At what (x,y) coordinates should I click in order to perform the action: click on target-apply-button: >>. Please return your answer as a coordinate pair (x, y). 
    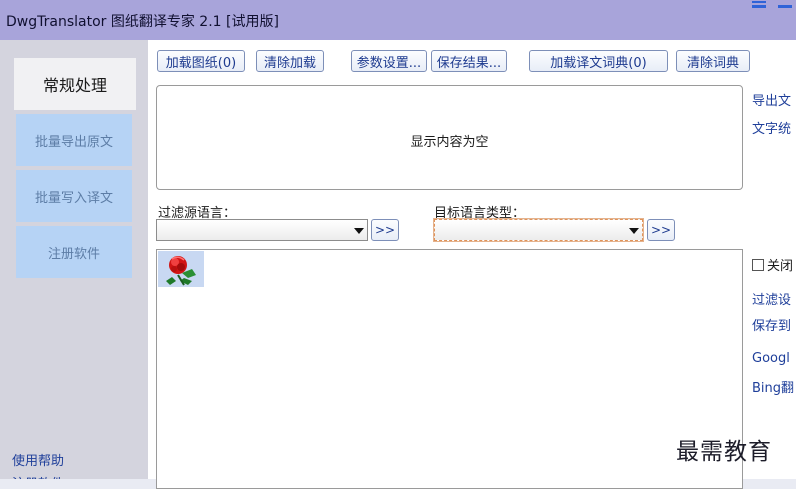
    Looking at the image, I should click on (661, 230).